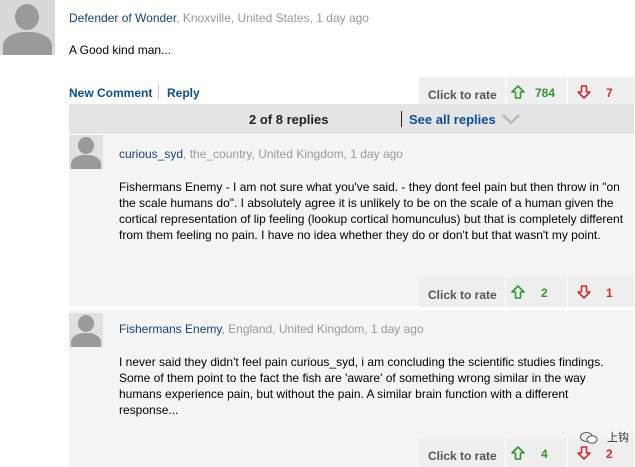 This screenshot has width=635, height=467. I want to click on rating-box: Click to rate 2 1, so click(526, 292).